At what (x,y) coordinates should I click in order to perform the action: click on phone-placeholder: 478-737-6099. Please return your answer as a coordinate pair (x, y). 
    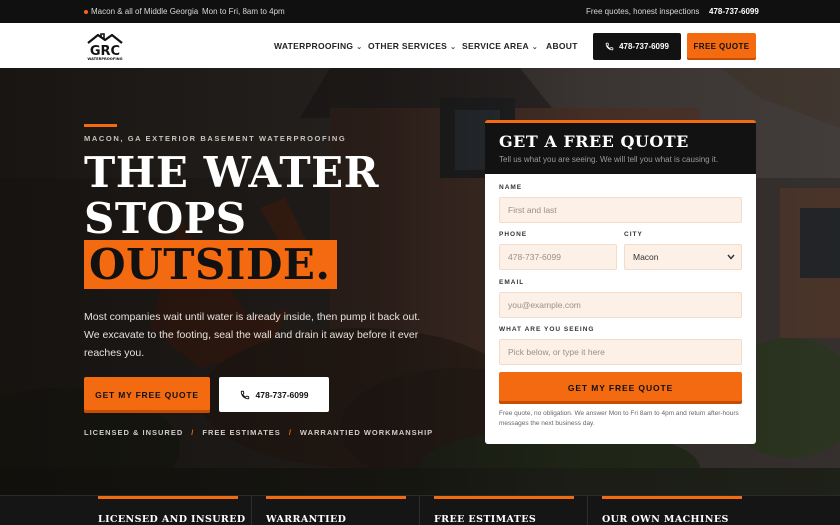
    Looking at the image, I should click on (534, 257).